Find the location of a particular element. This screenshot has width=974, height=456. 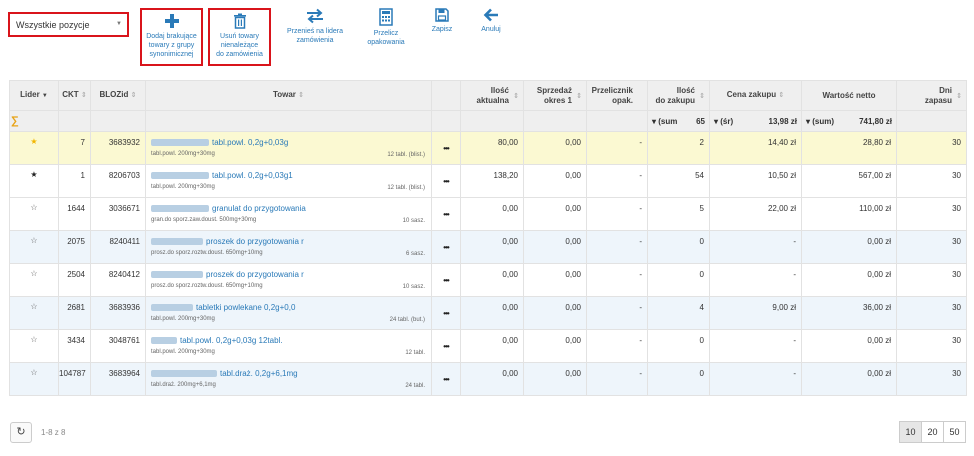

calc-label-1: Przelicz is located at coordinates (386, 33).